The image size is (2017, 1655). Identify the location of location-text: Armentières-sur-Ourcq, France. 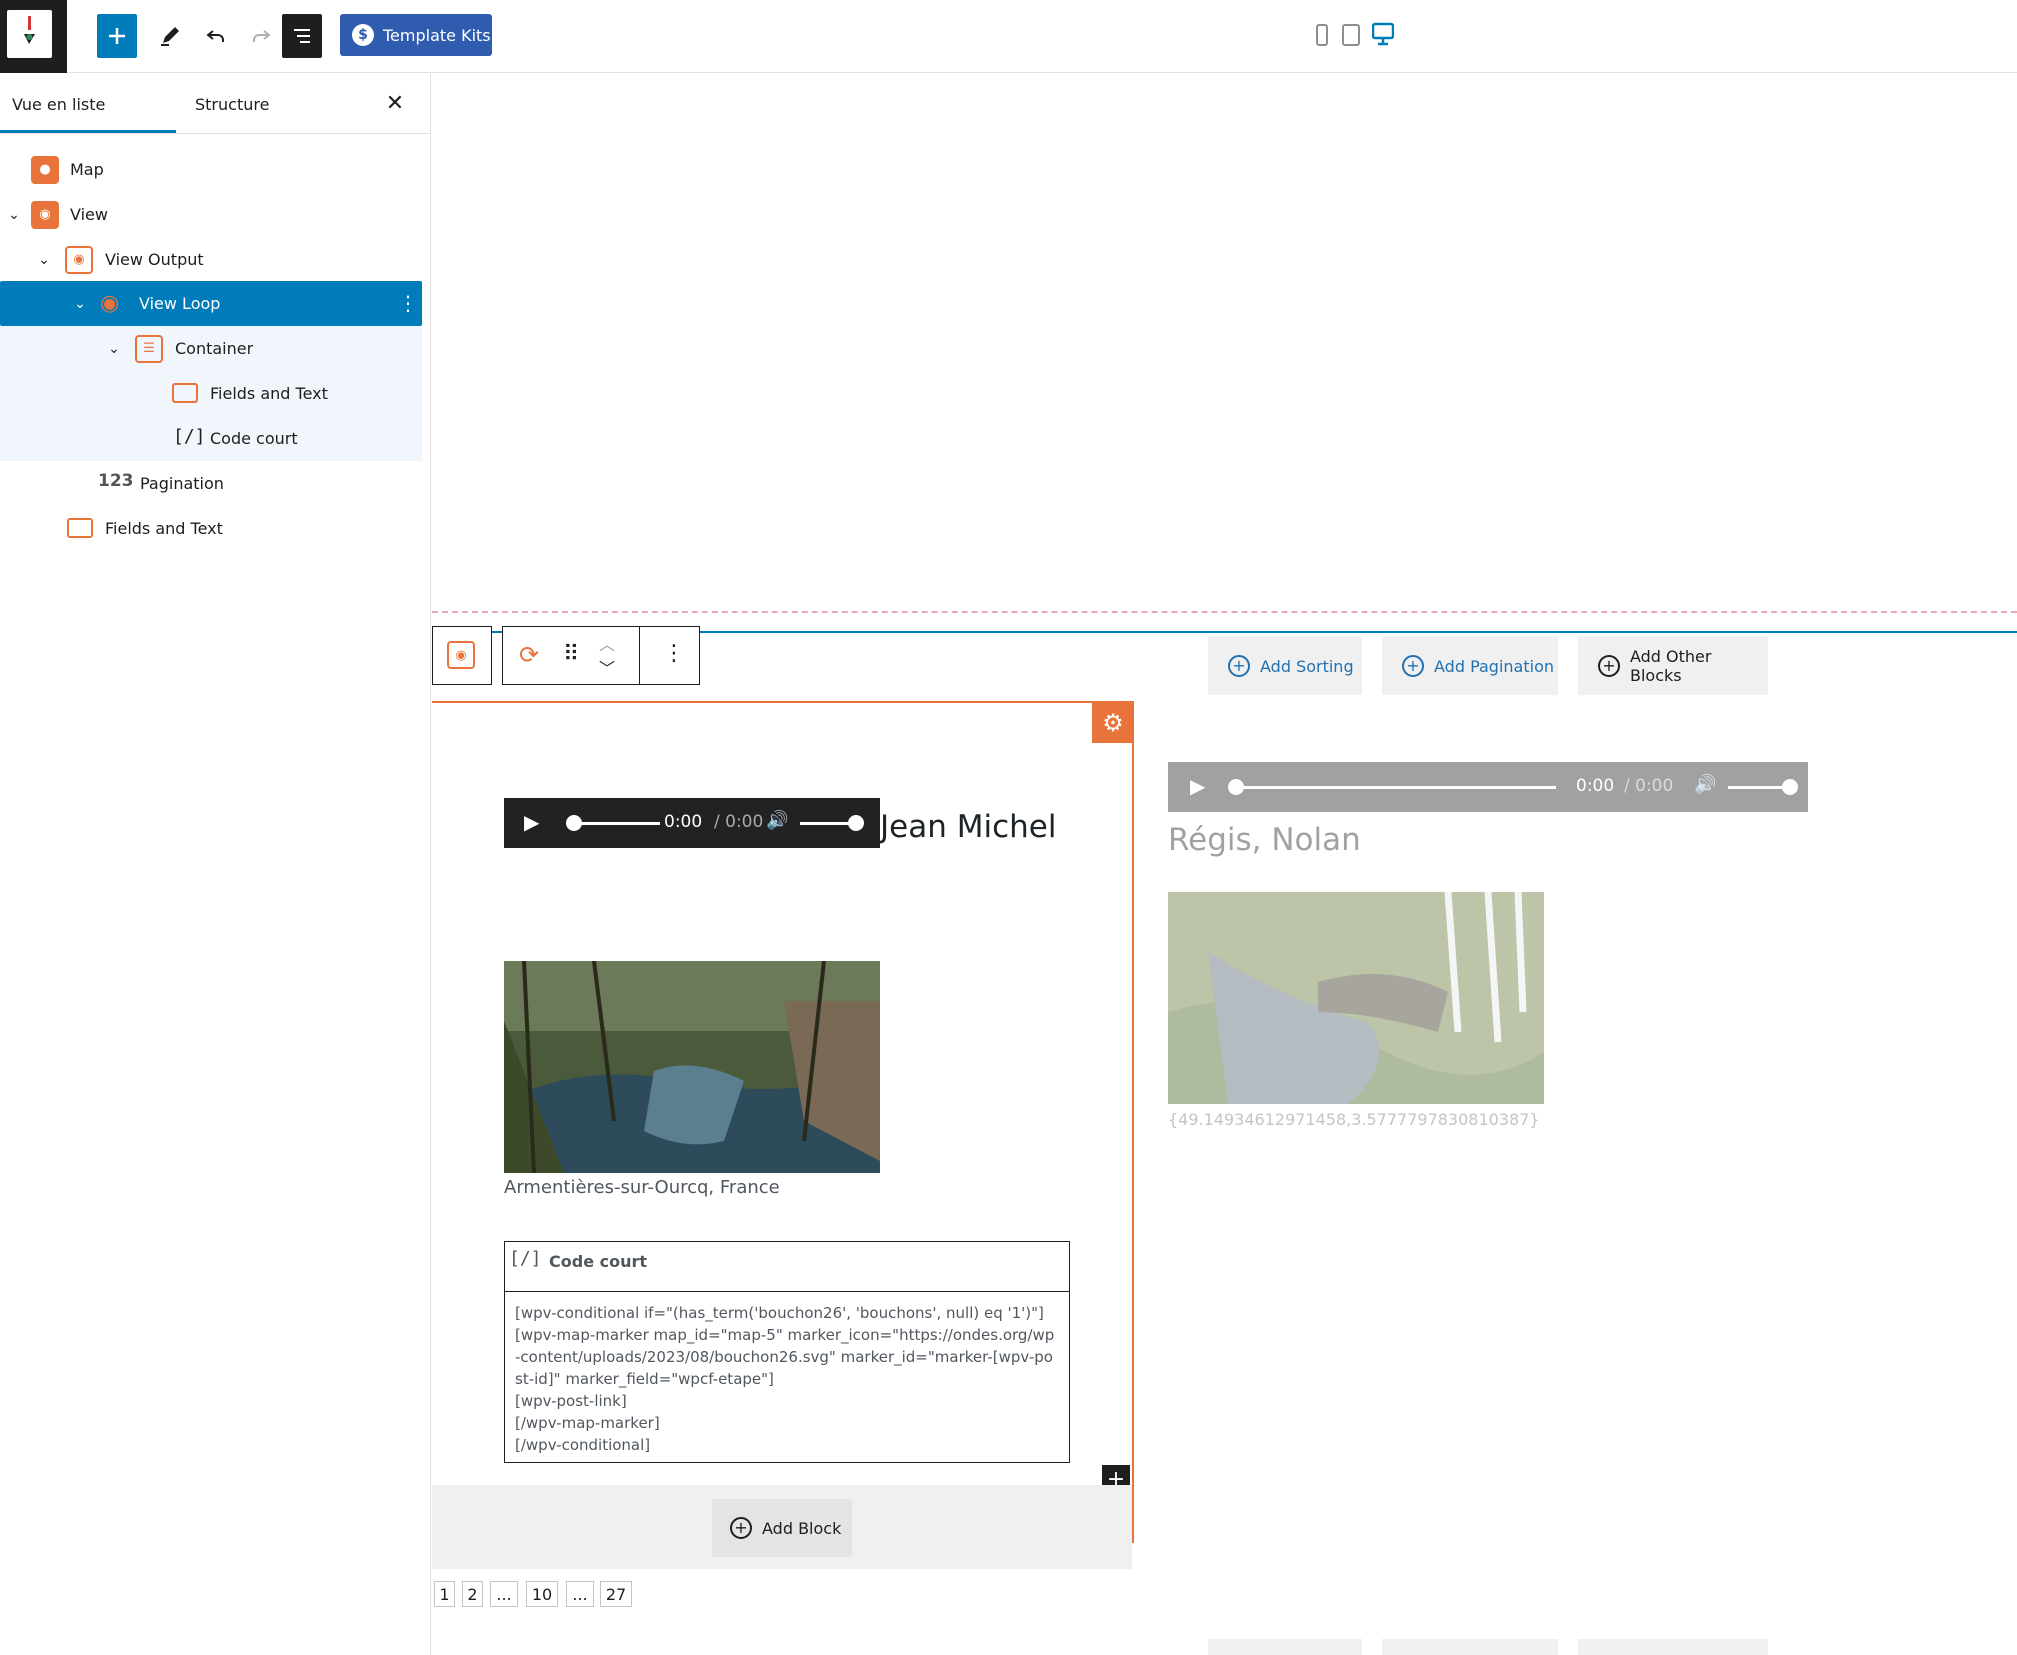
(642, 1187).